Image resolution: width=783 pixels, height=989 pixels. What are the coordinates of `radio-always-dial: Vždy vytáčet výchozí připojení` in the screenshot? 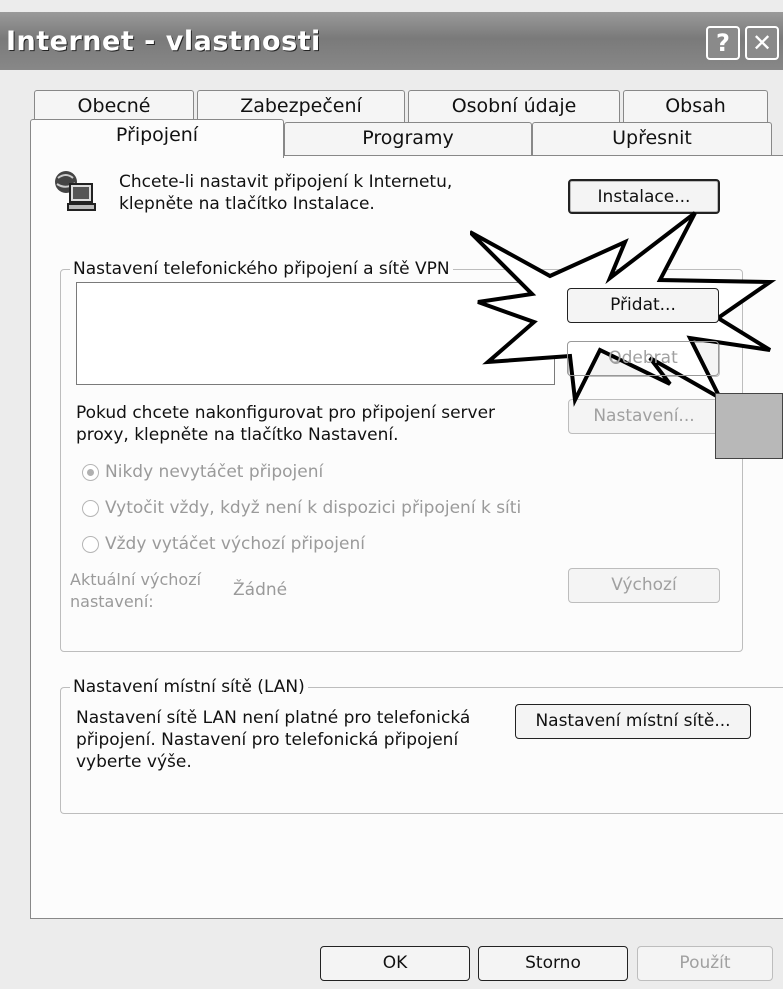 It's located at (223, 544).